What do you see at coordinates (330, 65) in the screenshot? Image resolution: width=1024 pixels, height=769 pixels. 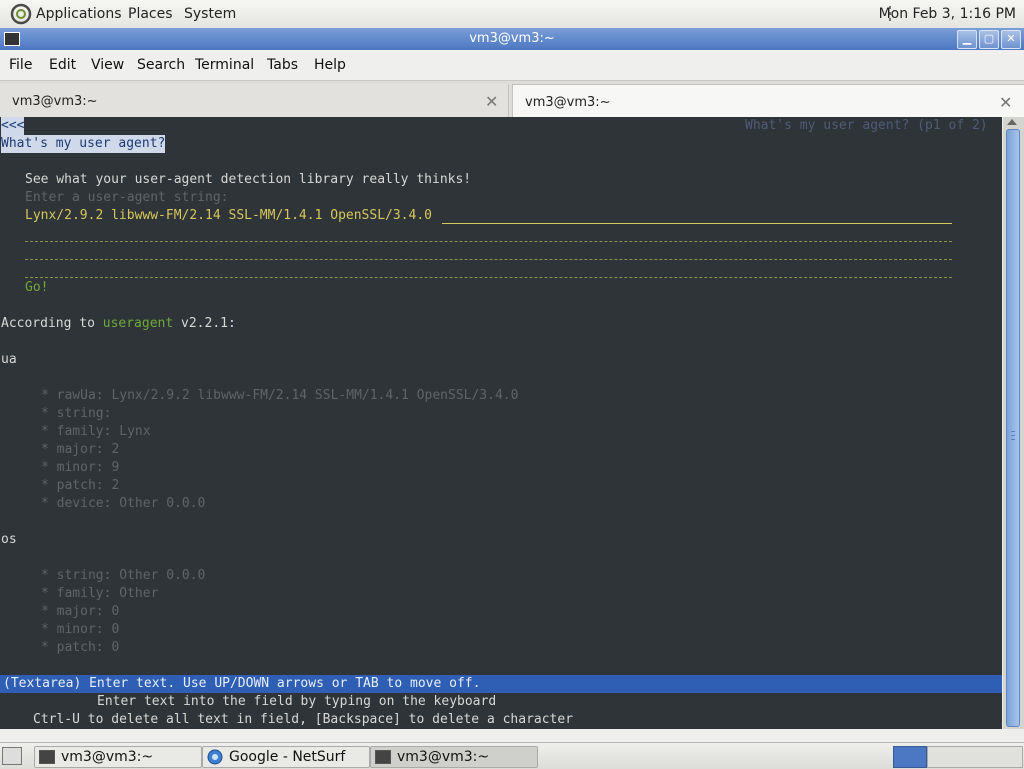 I see `menu-help: Help` at bounding box center [330, 65].